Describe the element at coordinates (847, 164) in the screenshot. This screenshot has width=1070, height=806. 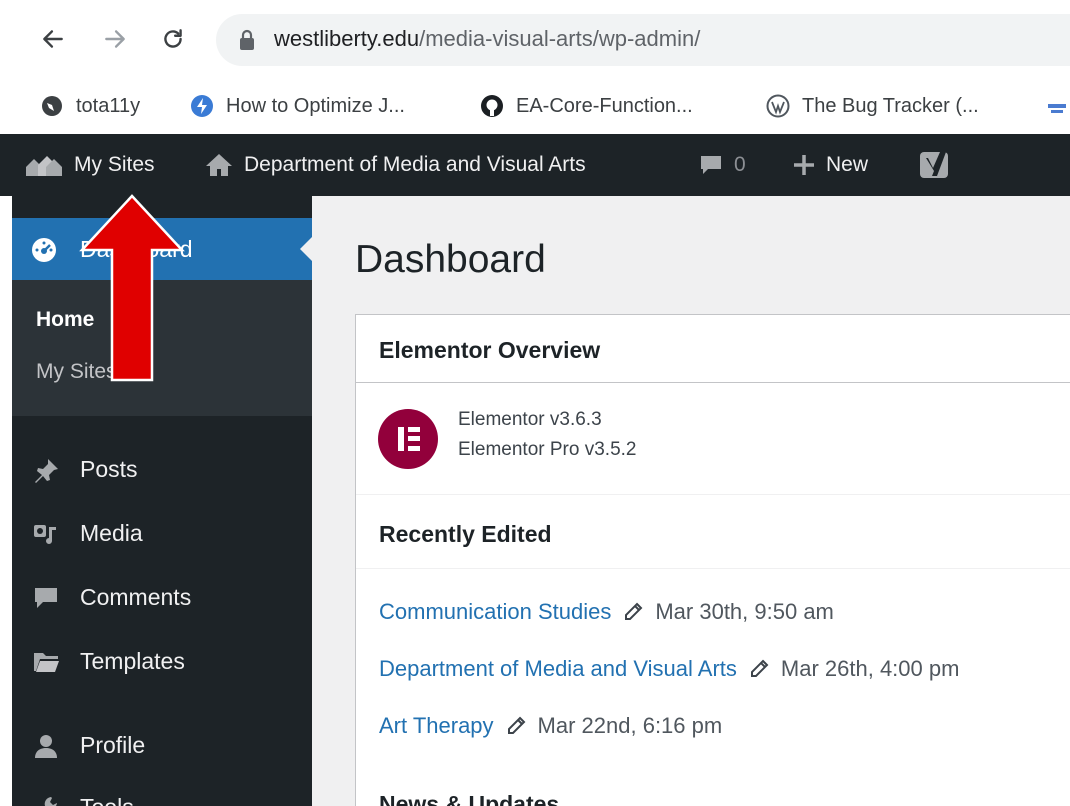
I see `new-label: New` at that location.